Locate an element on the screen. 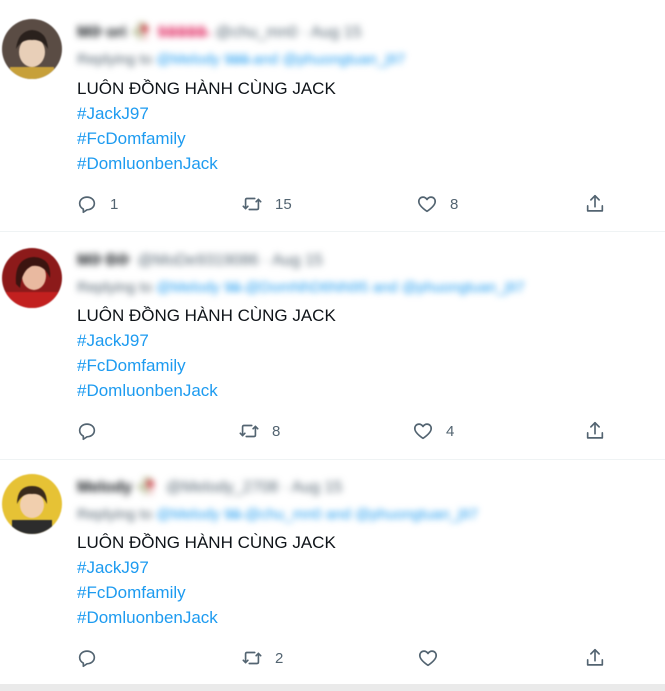  display-name: Mỡ ori is located at coordinates (102, 32).